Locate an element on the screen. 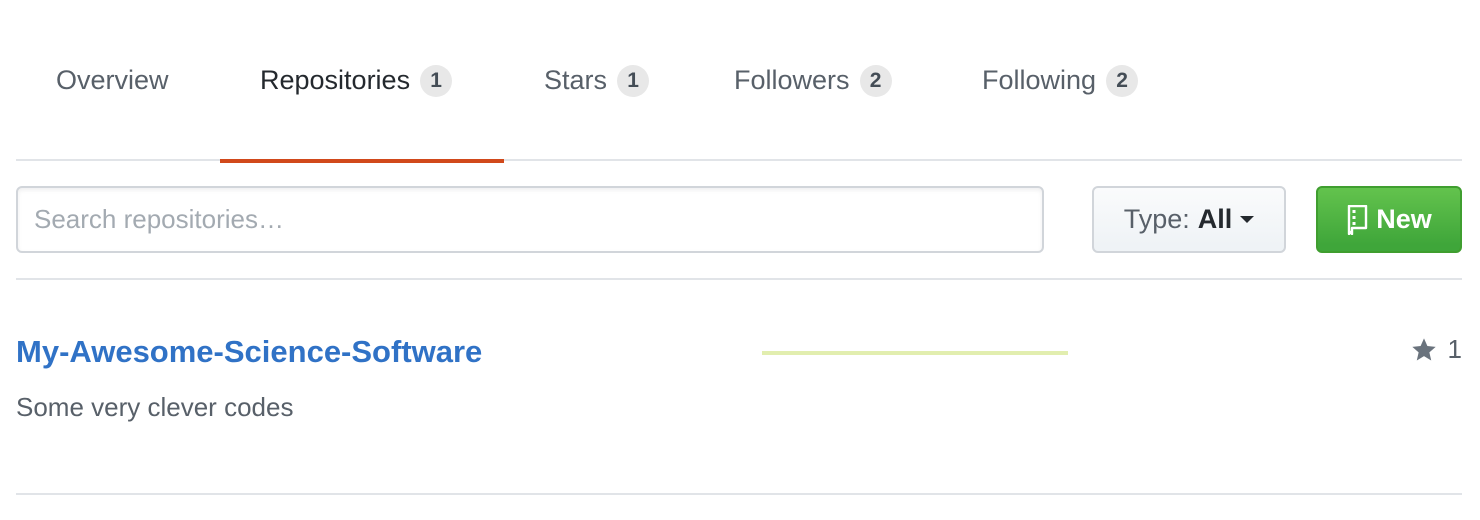 The width and height of the screenshot is (1480, 520). repository-activity-graph is located at coordinates (915, 353).